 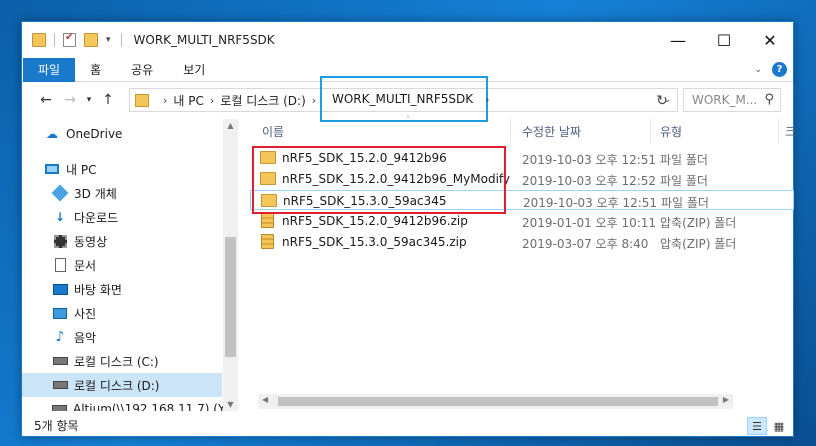 I want to click on column-header-date: 수정한 날짜, so click(x=551, y=131).